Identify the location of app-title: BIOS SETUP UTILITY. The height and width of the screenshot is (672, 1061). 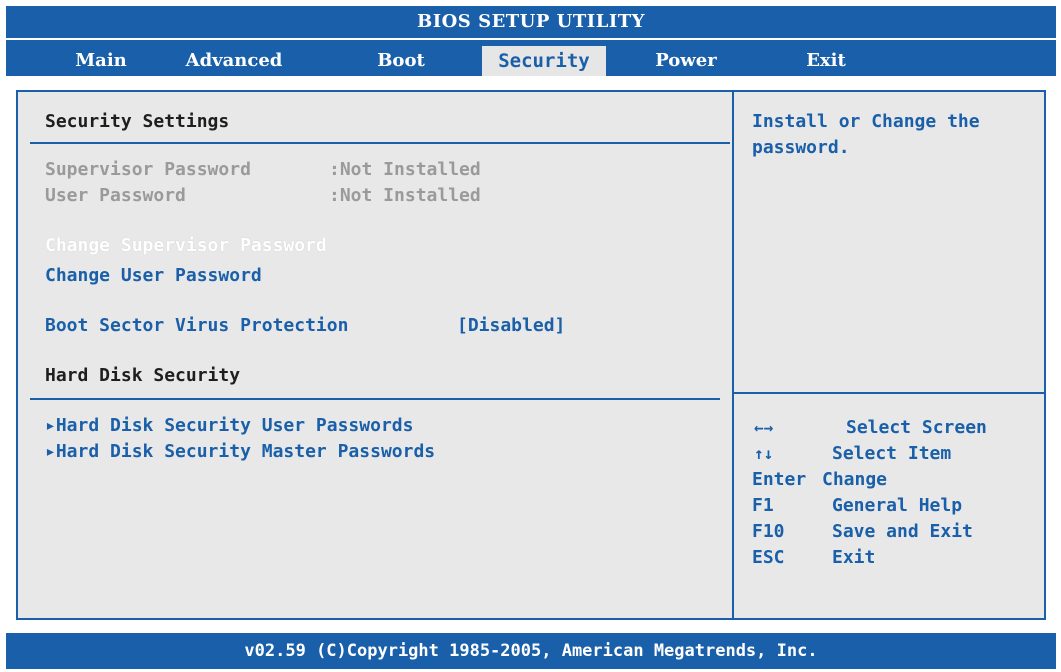
(531, 22).